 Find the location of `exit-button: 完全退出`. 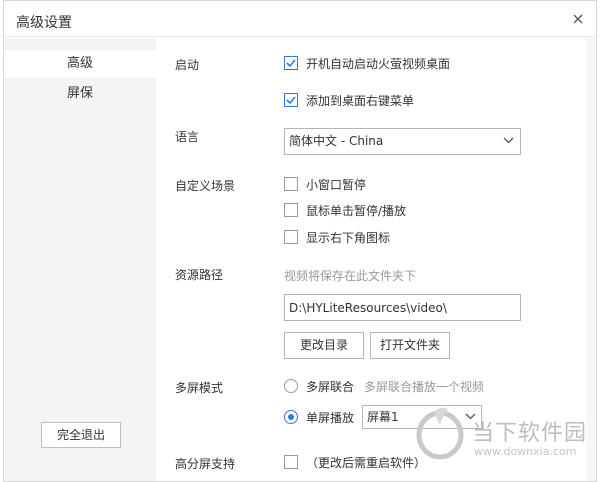

exit-button: 完全退出 is located at coordinates (81, 435).